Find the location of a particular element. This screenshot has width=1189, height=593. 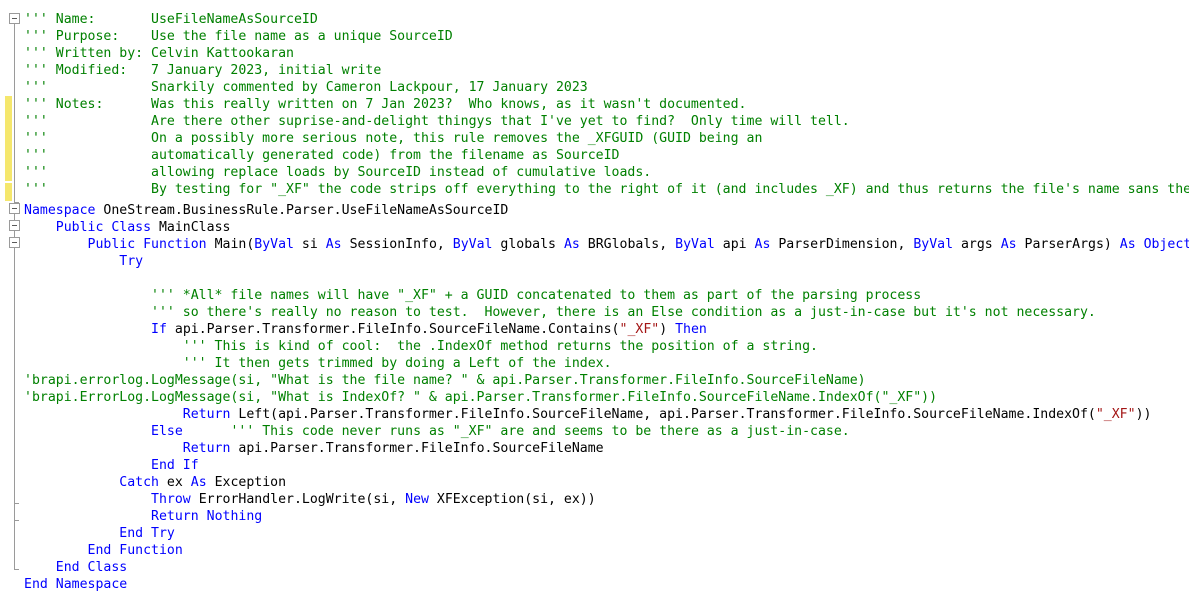

token-id: Exception is located at coordinates (246, 482).